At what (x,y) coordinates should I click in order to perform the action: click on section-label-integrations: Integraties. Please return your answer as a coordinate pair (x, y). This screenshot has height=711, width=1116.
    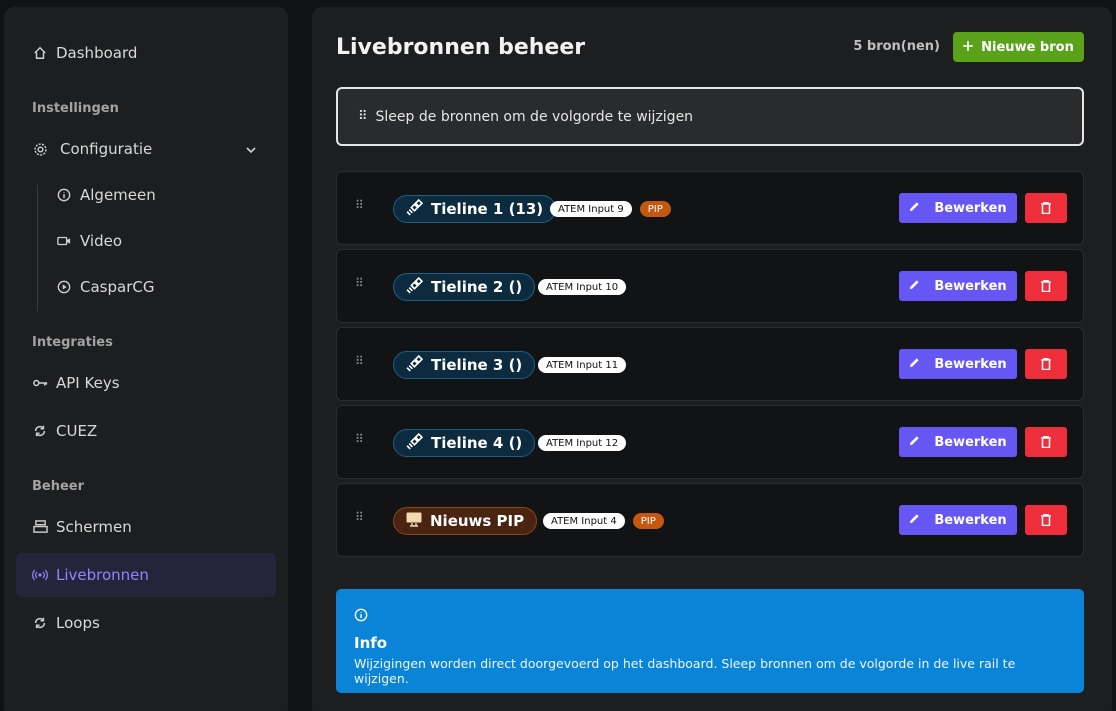
    Looking at the image, I should click on (72, 342).